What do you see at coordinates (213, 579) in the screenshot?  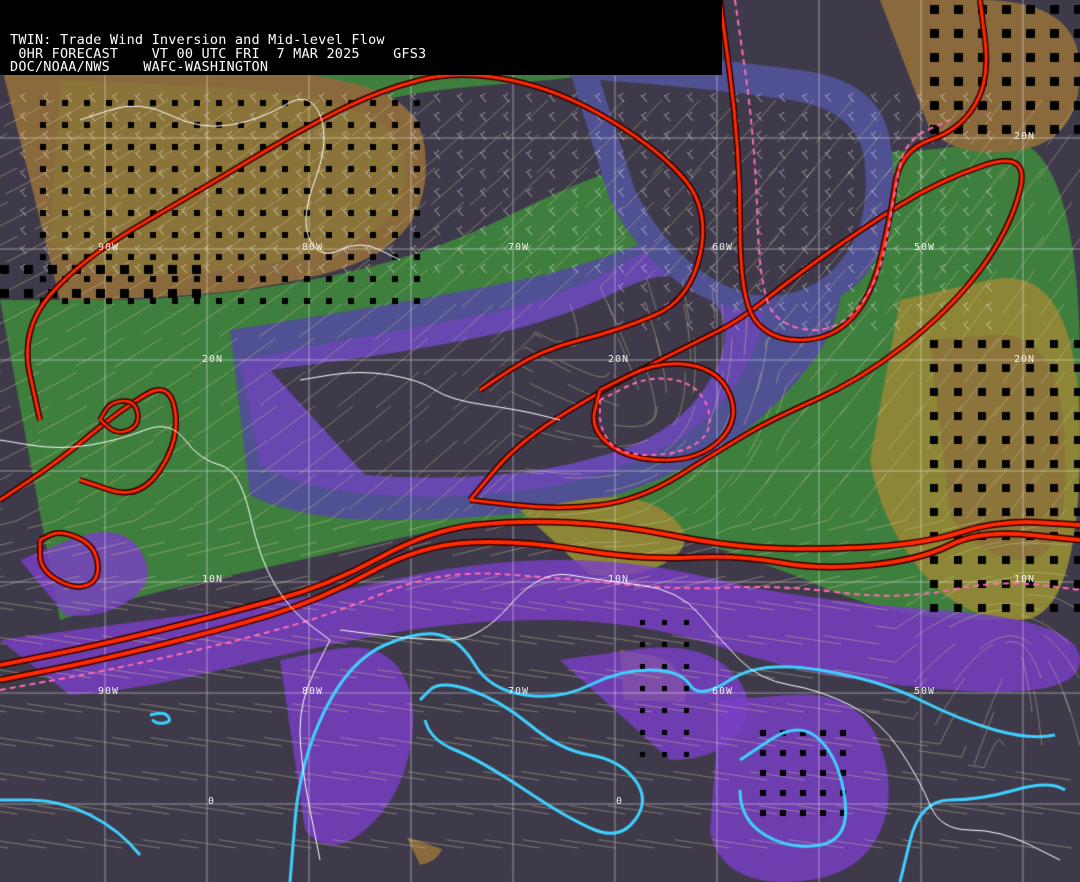 I see `lat-label-10n-a: 10N` at bounding box center [213, 579].